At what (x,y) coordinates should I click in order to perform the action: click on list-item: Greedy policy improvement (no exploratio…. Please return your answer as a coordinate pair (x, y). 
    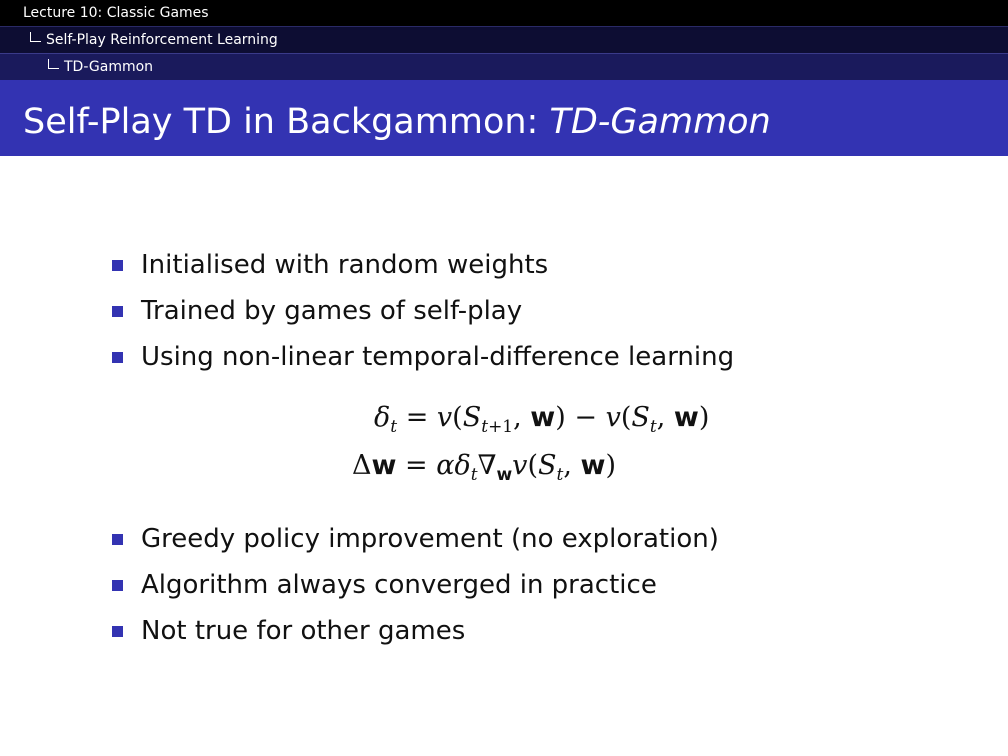
    Looking at the image, I should click on (415, 539).